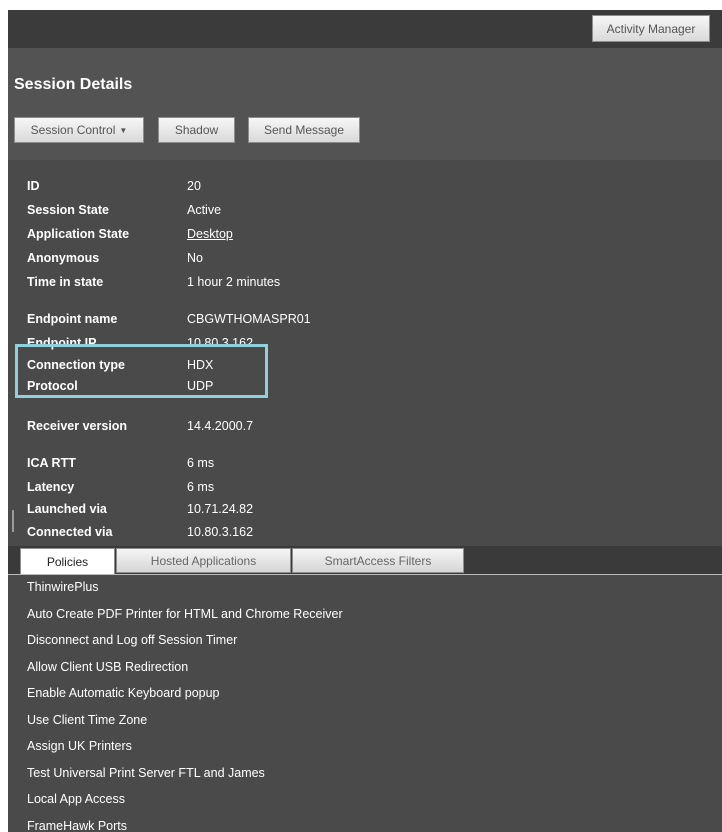 The width and height of the screenshot is (722, 832). What do you see at coordinates (77, 825) in the screenshot?
I see `list-item: FrameHawk Ports` at bounding box center [77, 825].